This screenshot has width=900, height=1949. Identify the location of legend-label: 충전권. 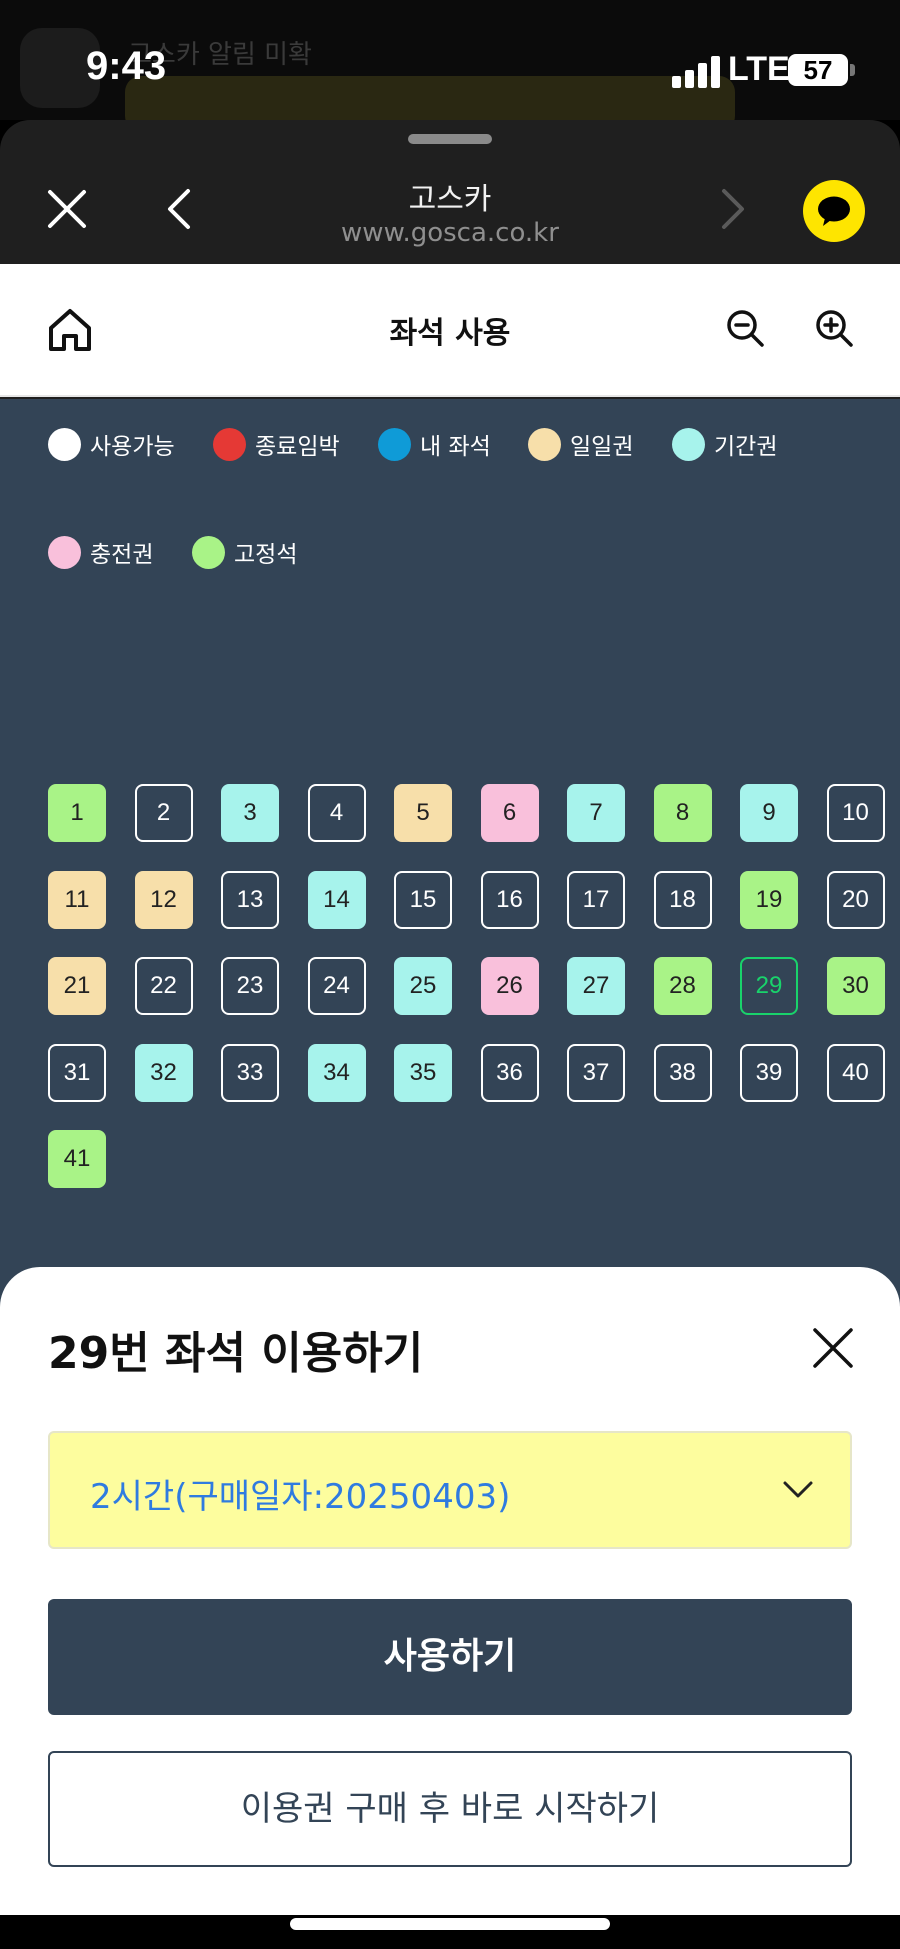
(122, 555).